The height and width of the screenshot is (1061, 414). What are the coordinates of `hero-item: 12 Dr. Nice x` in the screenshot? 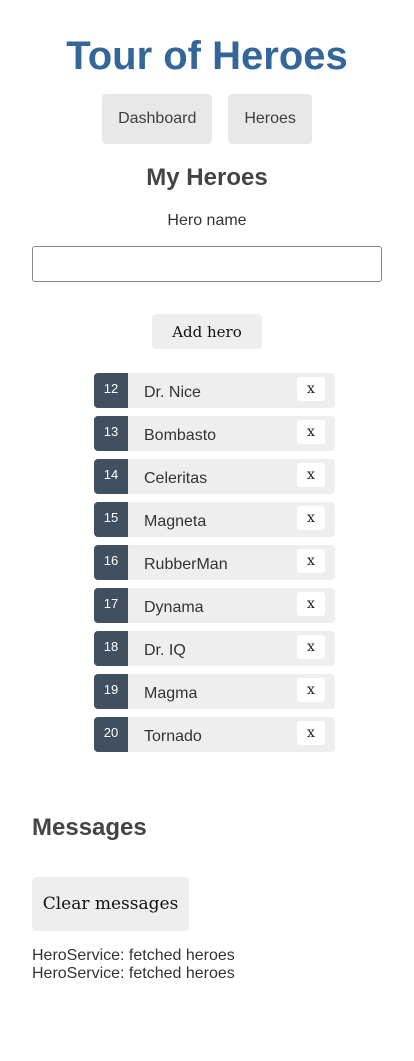 It's located at (214, 390).